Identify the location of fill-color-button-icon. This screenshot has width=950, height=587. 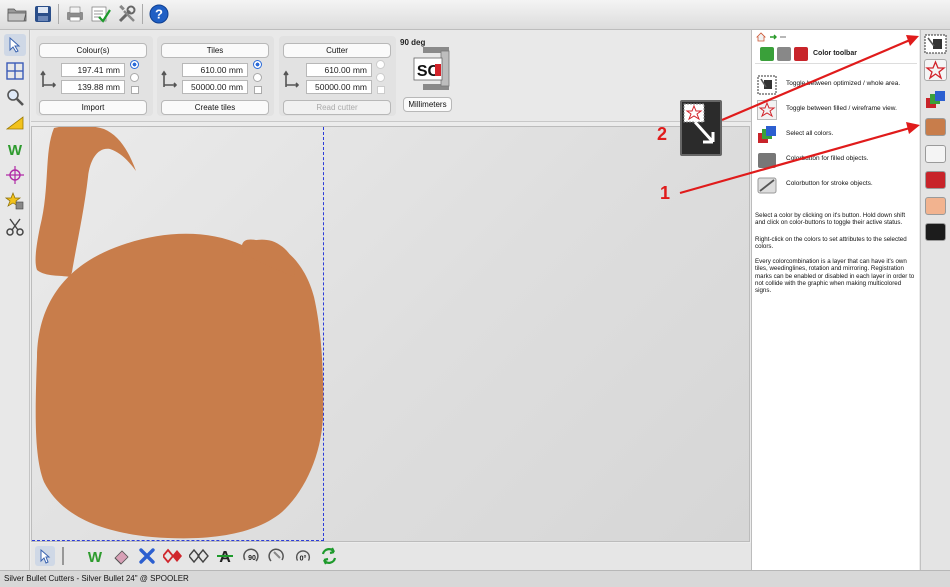
(767, 160).